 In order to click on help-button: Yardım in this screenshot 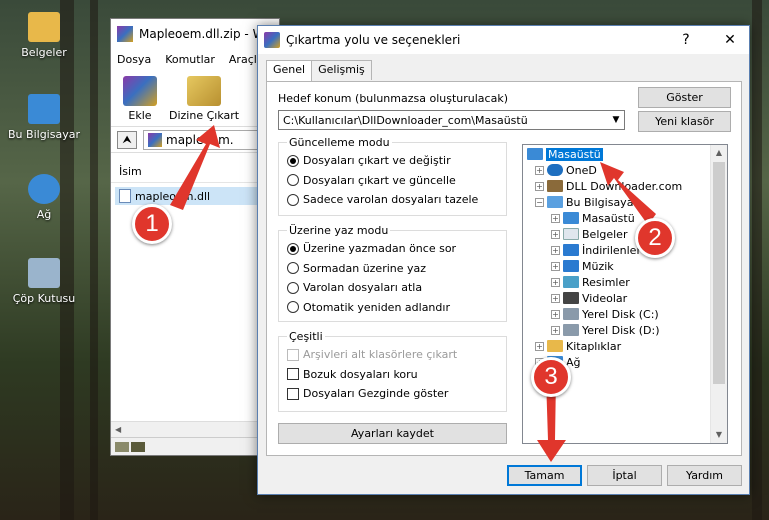, I will do `click(704, 475)`.